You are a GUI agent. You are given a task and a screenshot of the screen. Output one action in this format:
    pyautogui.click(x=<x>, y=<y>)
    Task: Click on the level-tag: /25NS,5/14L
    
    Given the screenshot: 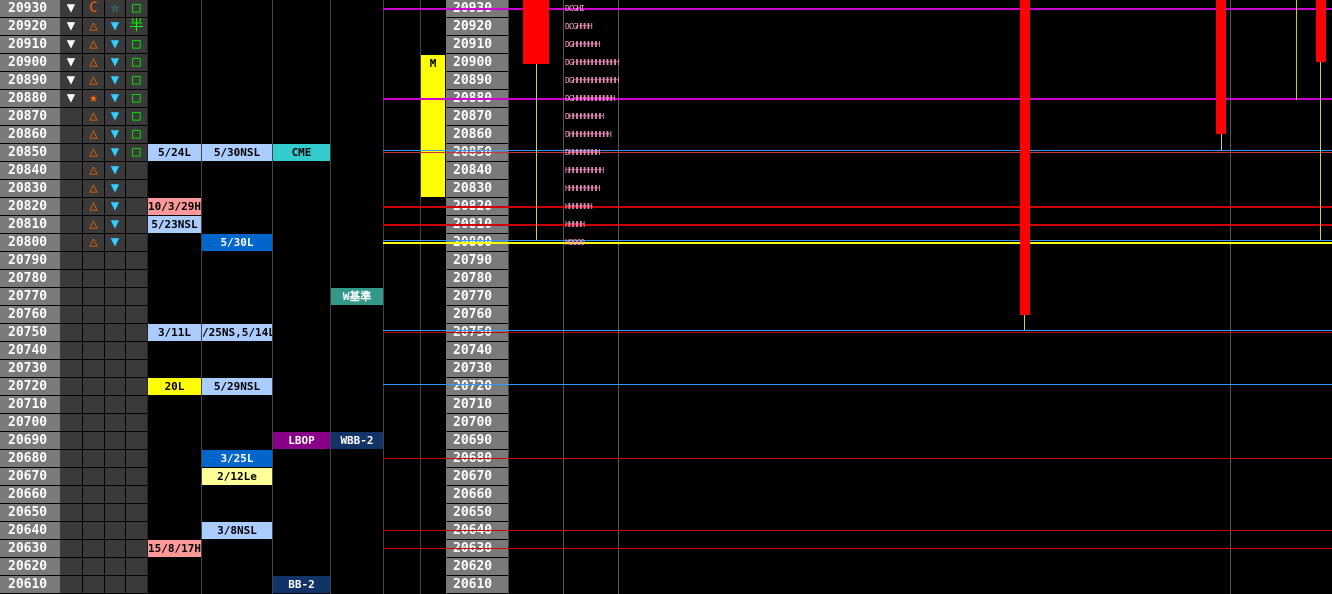 What is the action you would take?
    pyautogui.click(x=237, y=332)
    